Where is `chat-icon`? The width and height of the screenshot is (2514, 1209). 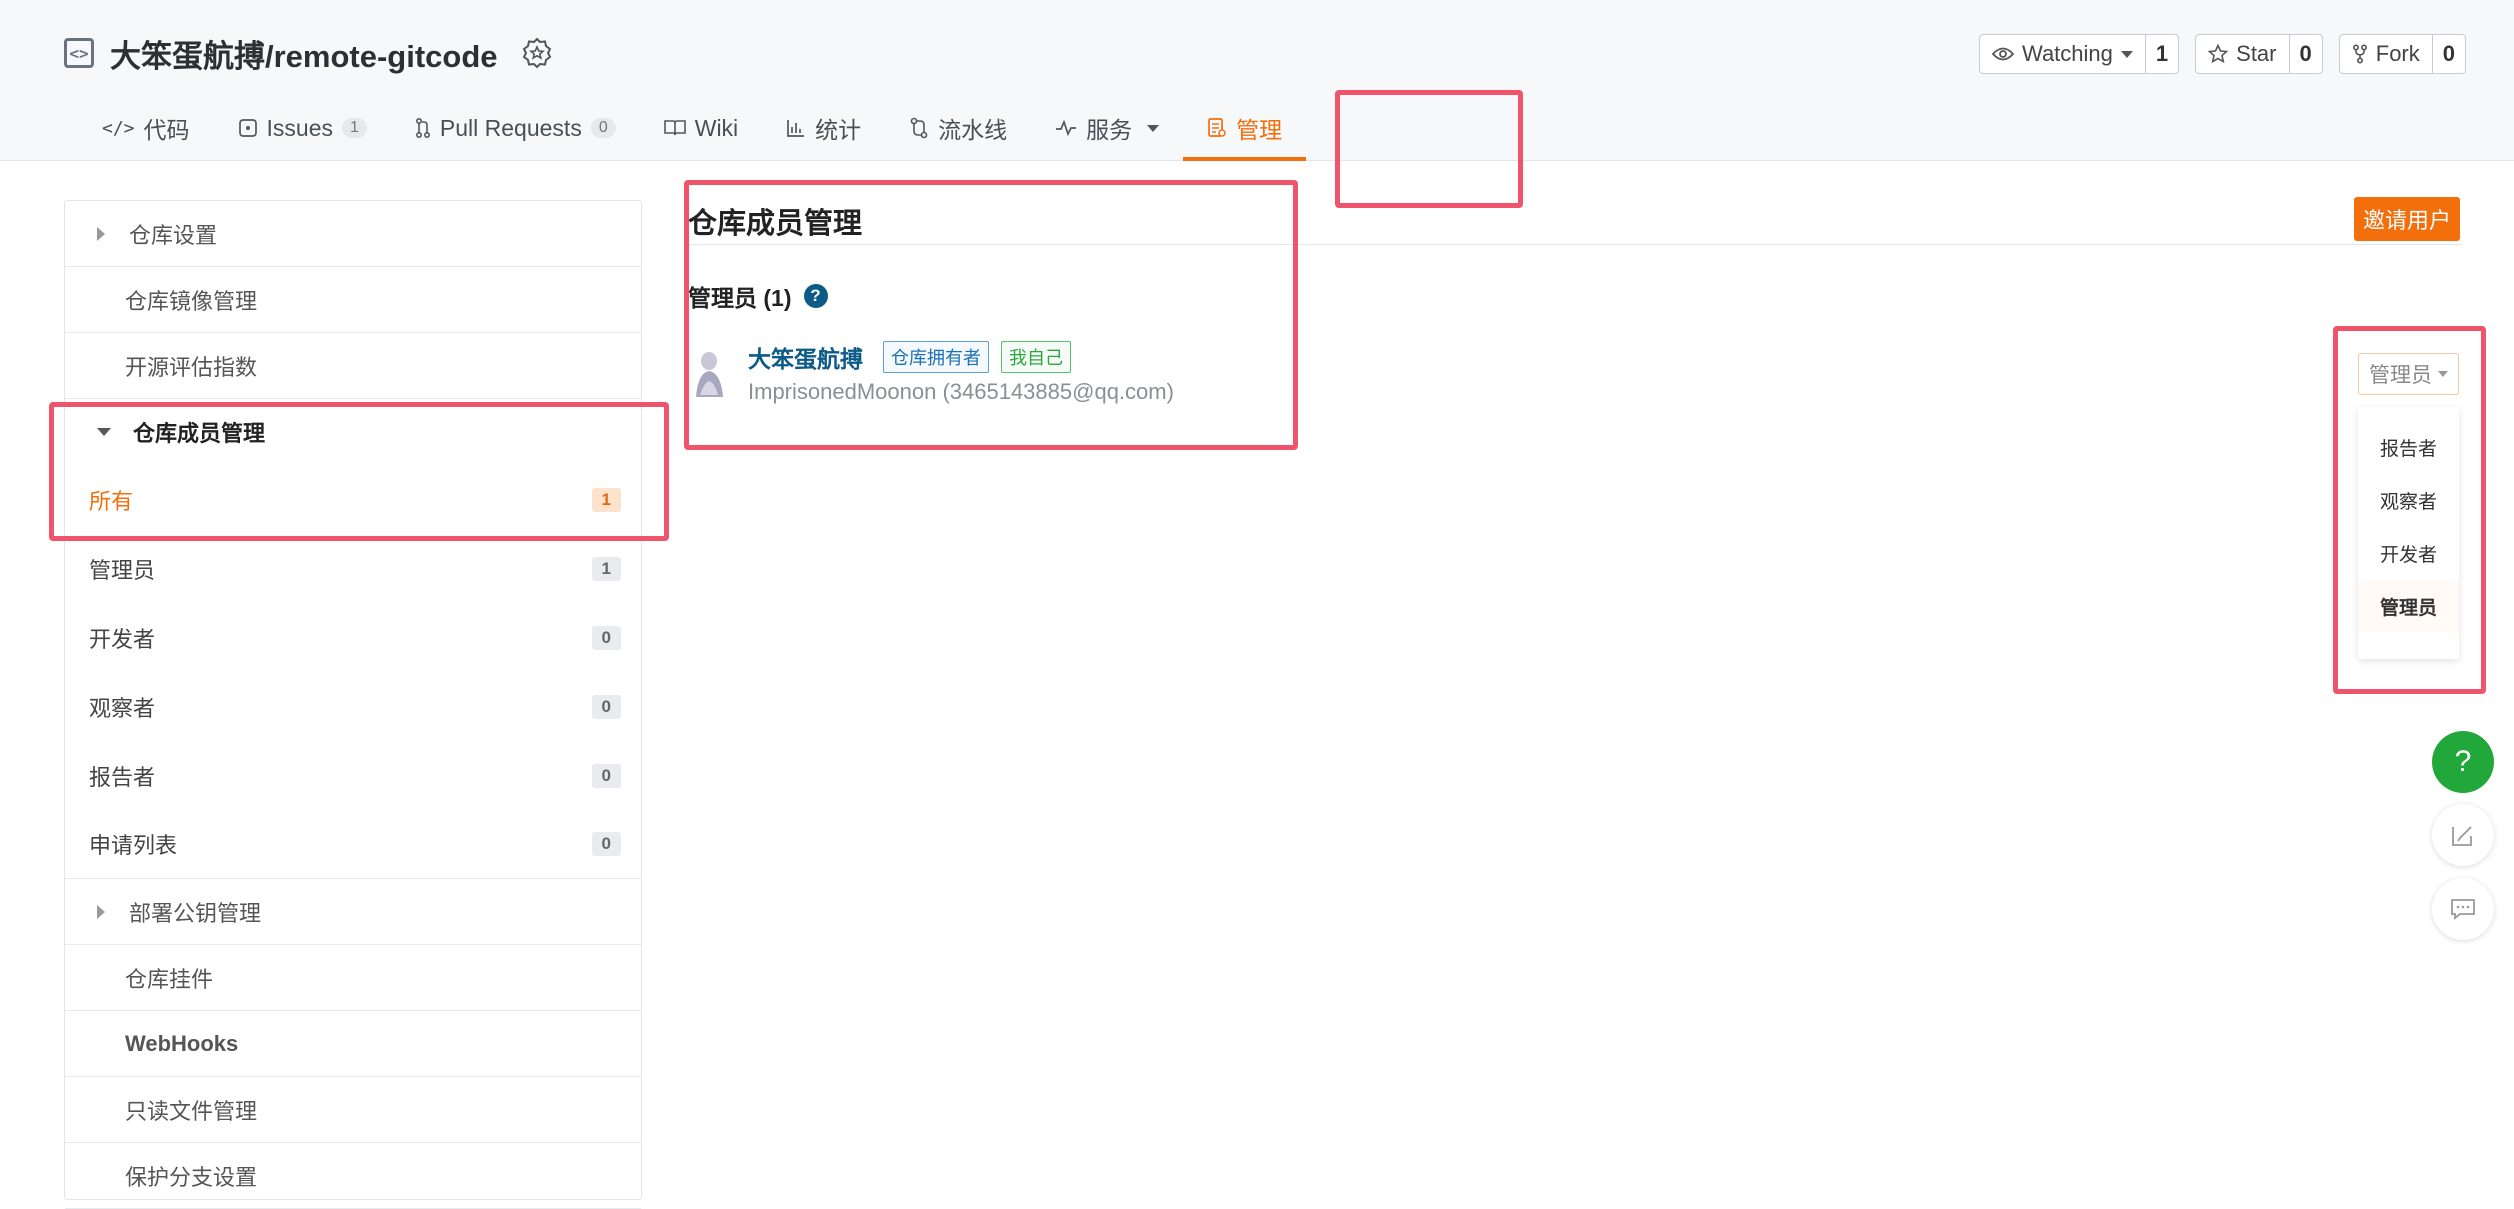
chat-icon is located at coordinates (2463, 909).